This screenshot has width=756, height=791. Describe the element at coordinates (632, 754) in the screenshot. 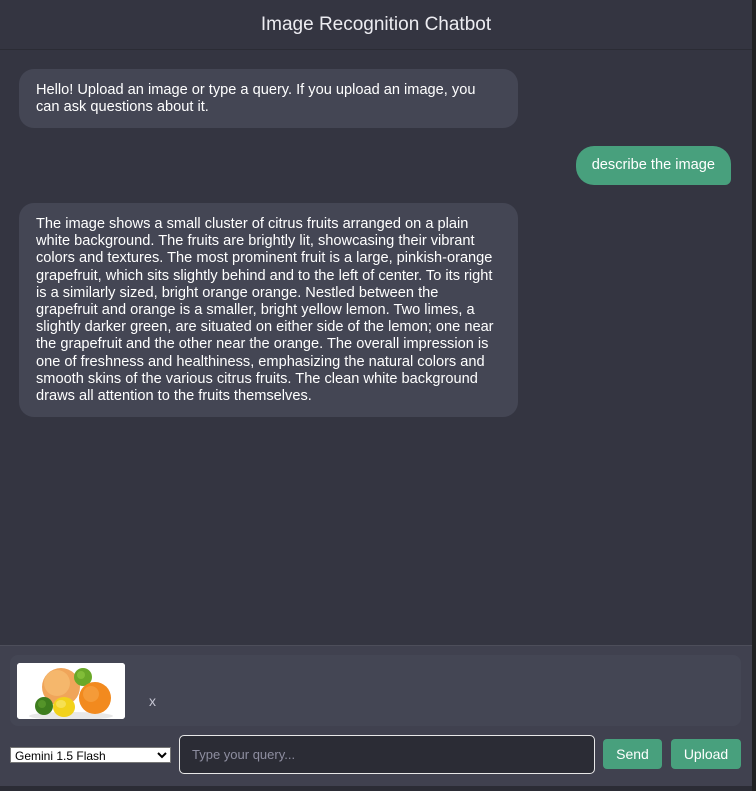

I see `send-button: Send` at that location.